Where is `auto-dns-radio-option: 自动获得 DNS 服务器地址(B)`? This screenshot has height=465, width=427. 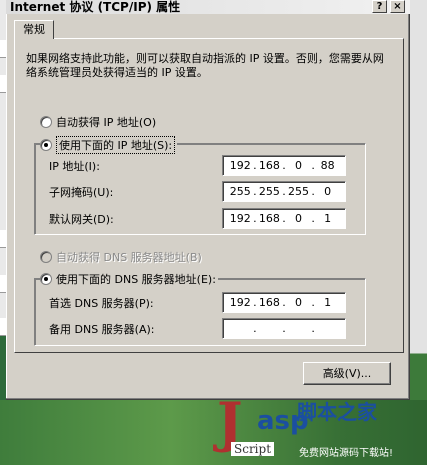
auto-dns-radio-option: 自动获得 DNS 服务器地址(B) is located at coordinates (121, 257).